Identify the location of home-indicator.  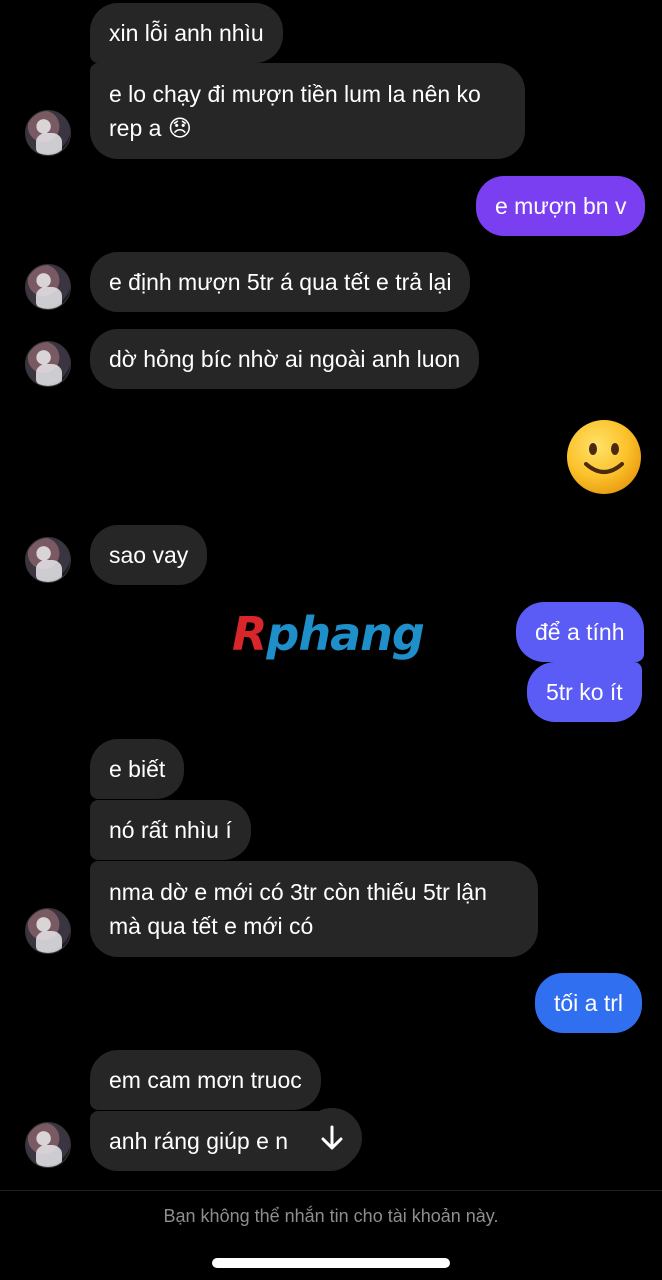
(331, 1263).